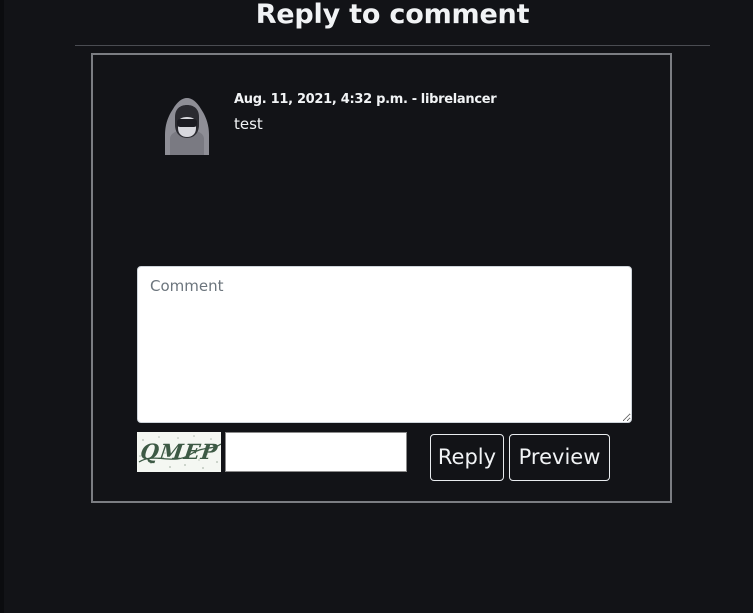  What do you see at coordinates (392, 15) in the screenshot?
I see `page-title: Reply to comment` at bounding box center [392, 15].